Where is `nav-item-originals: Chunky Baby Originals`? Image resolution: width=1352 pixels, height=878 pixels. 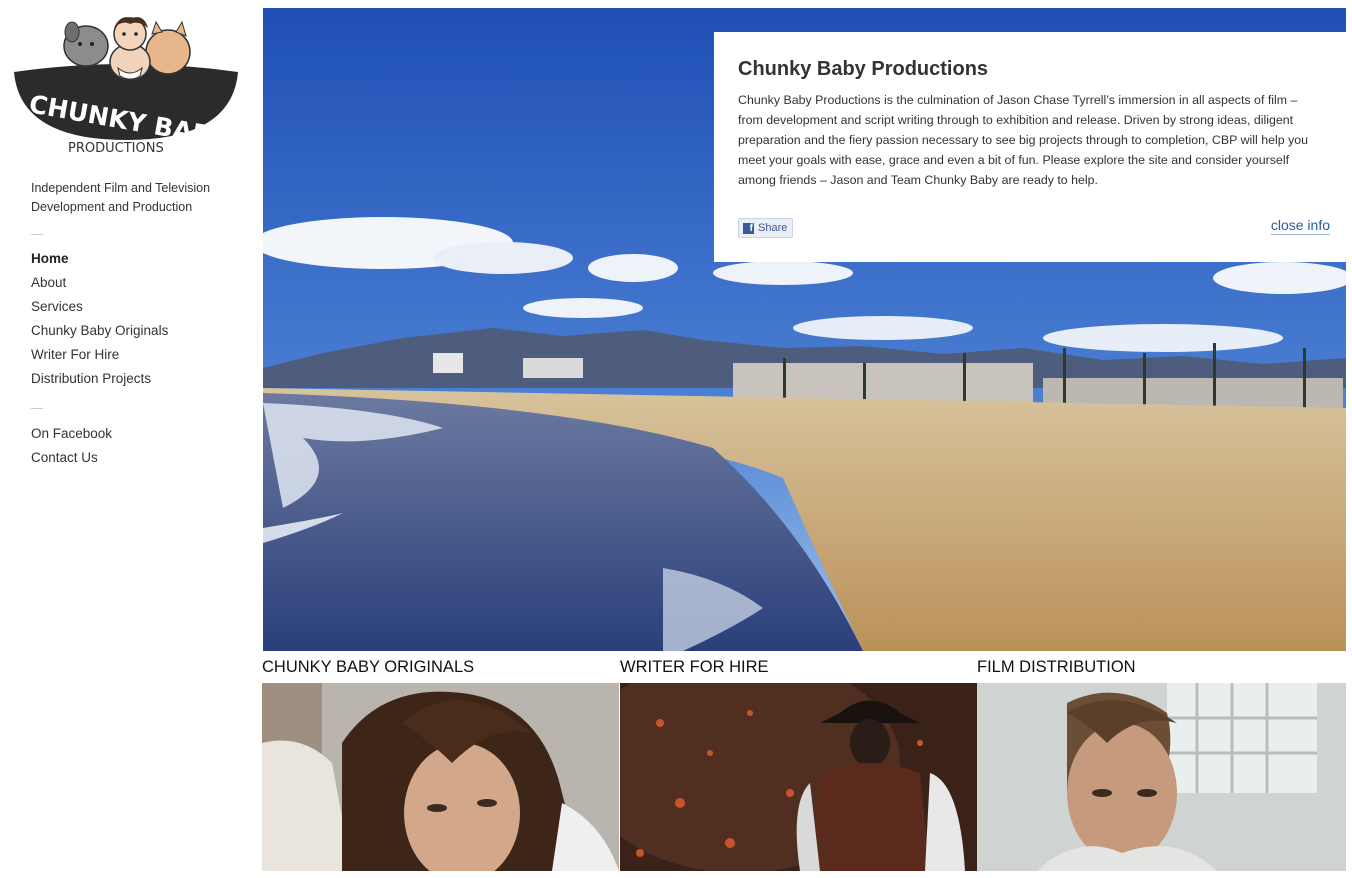
nav-item-originals: Chunky Baby Originals is located at coordinates (99, 331).